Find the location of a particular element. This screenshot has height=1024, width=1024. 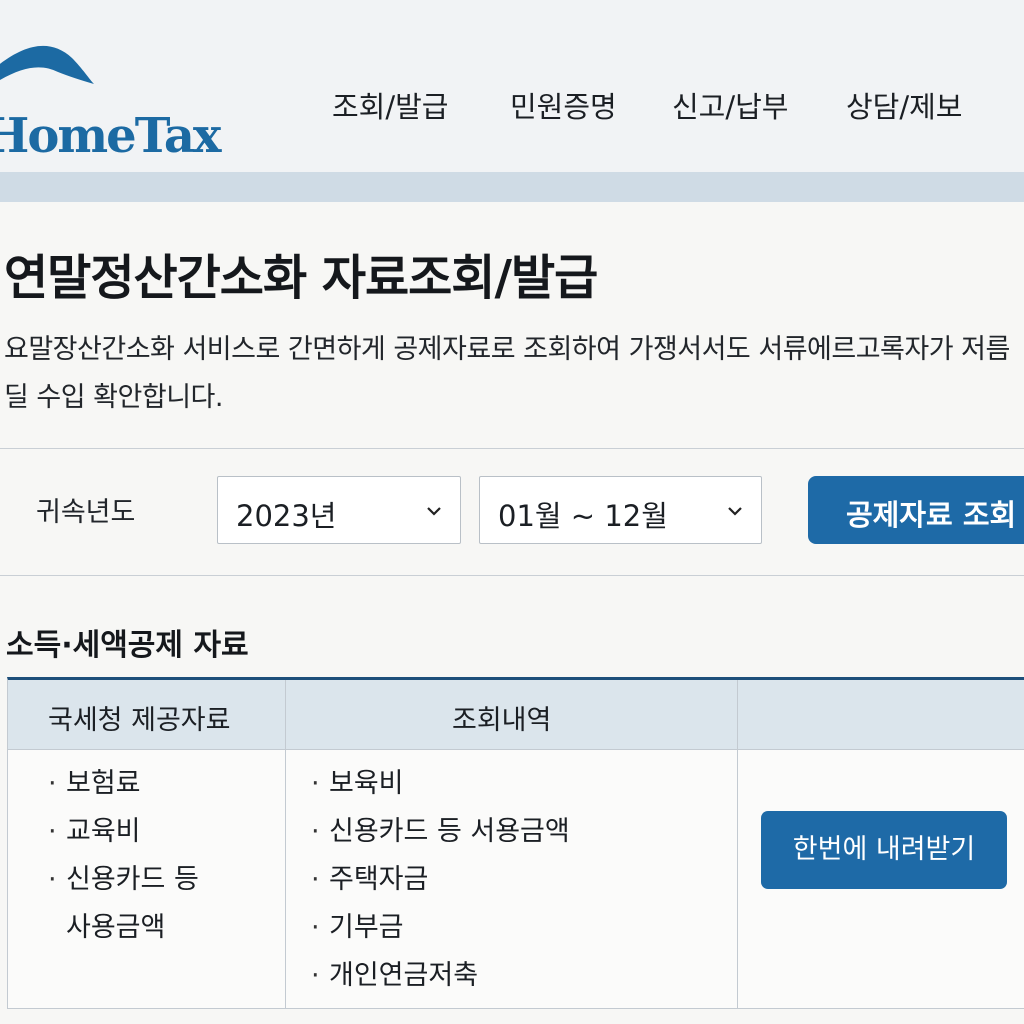

period-select: 01월 ~ 12월 is located at coordinates (620, 510).